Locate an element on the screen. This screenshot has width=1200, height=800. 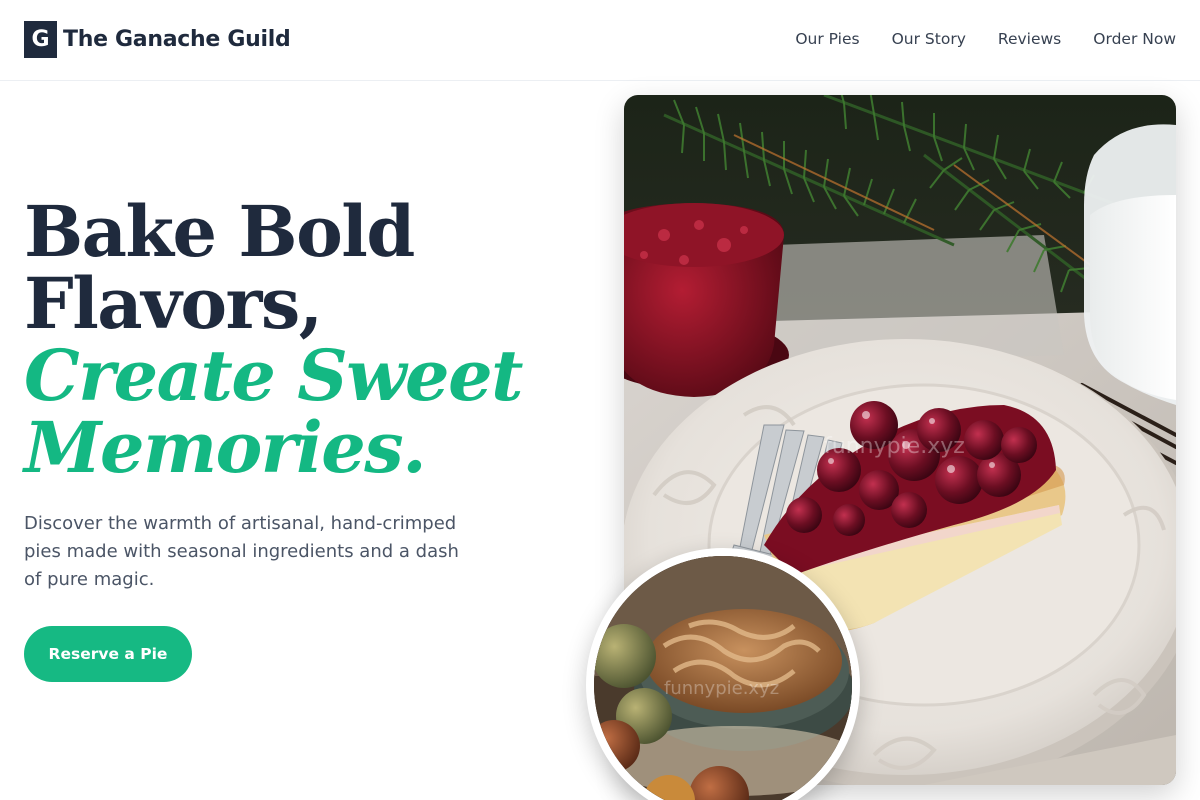
brand-logo: G The Ganache Guild is located at coordinates (157, 39).